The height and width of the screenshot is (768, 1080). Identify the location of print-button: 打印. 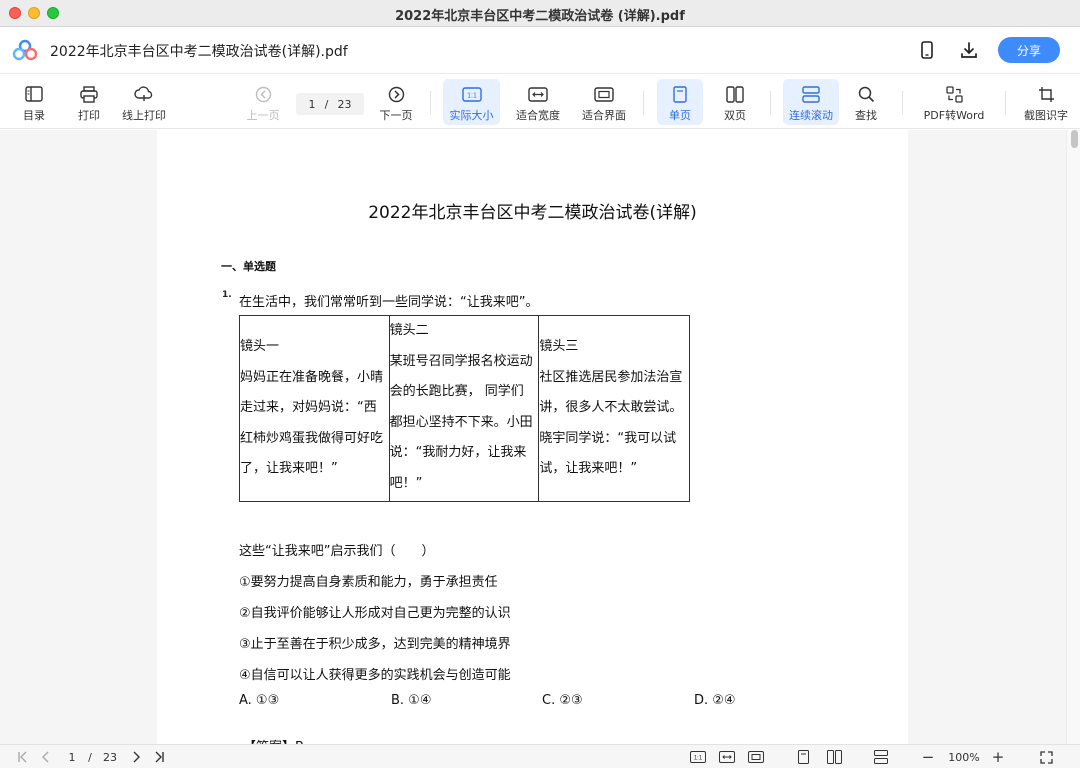
(89, 102).